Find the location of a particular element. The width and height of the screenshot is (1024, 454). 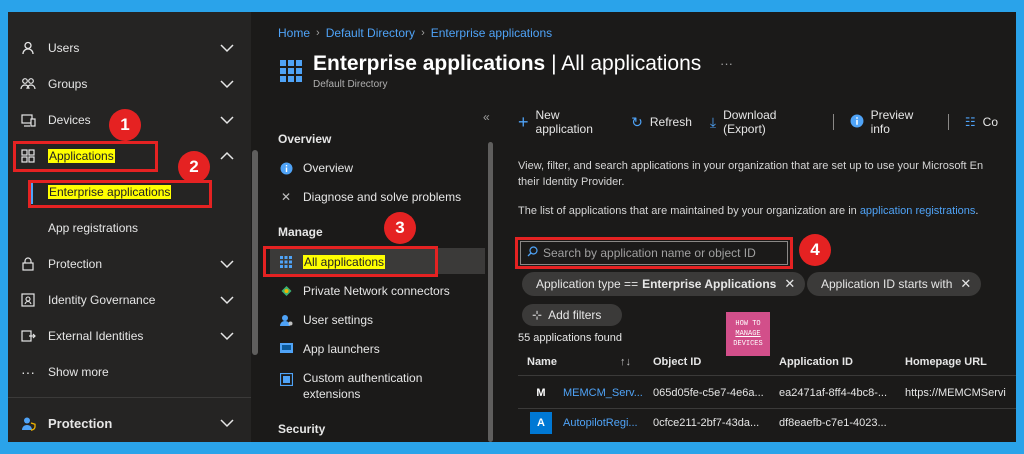

nav-app-registrations: App registrations is located at coordinates (129, 228).